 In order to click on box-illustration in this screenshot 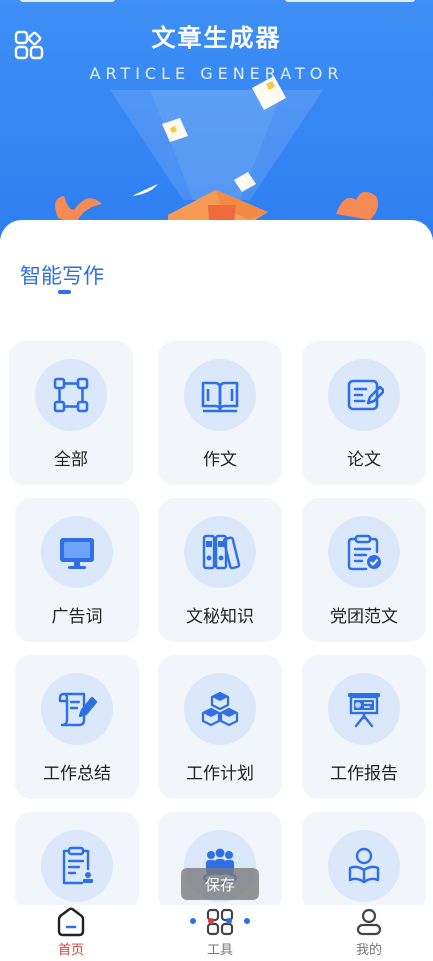, I will do `click(216, 158)`.